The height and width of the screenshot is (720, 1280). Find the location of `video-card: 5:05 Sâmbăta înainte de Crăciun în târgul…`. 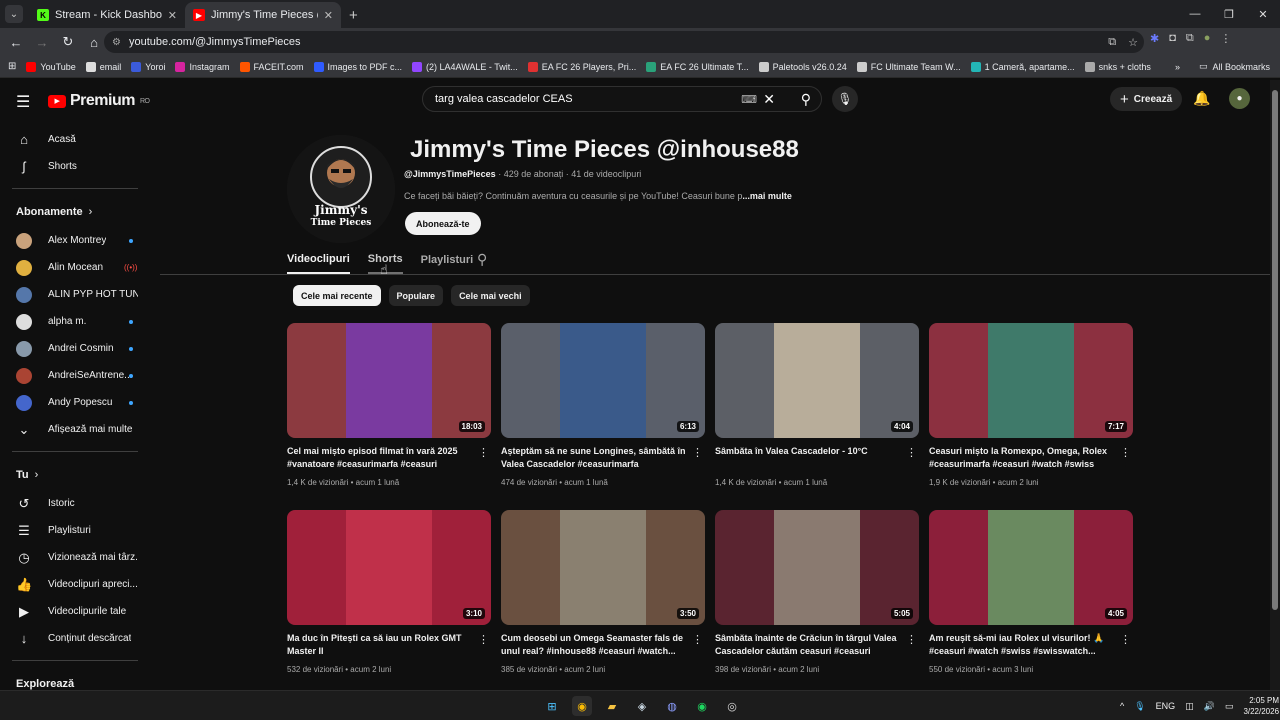

video-card: 5:05 Sâmbăta înainte de Crăciun în târgul… is located at coordinates (817, 597).